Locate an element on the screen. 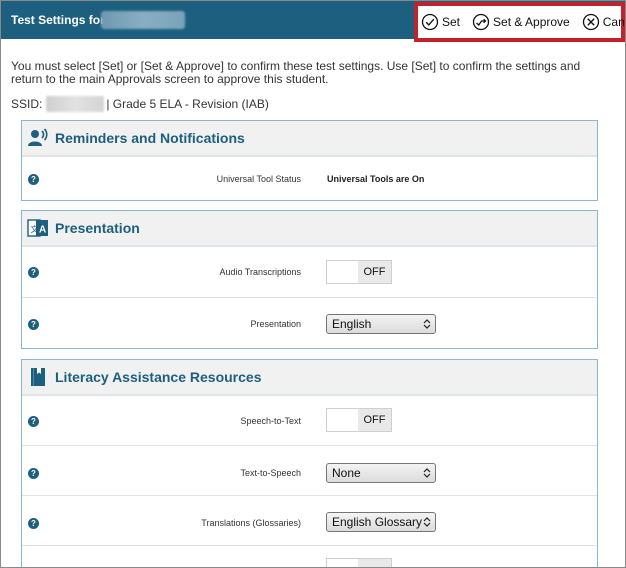 The image size is (626, 568). cancel-button: Cancel is located at coordinates (603, 22).